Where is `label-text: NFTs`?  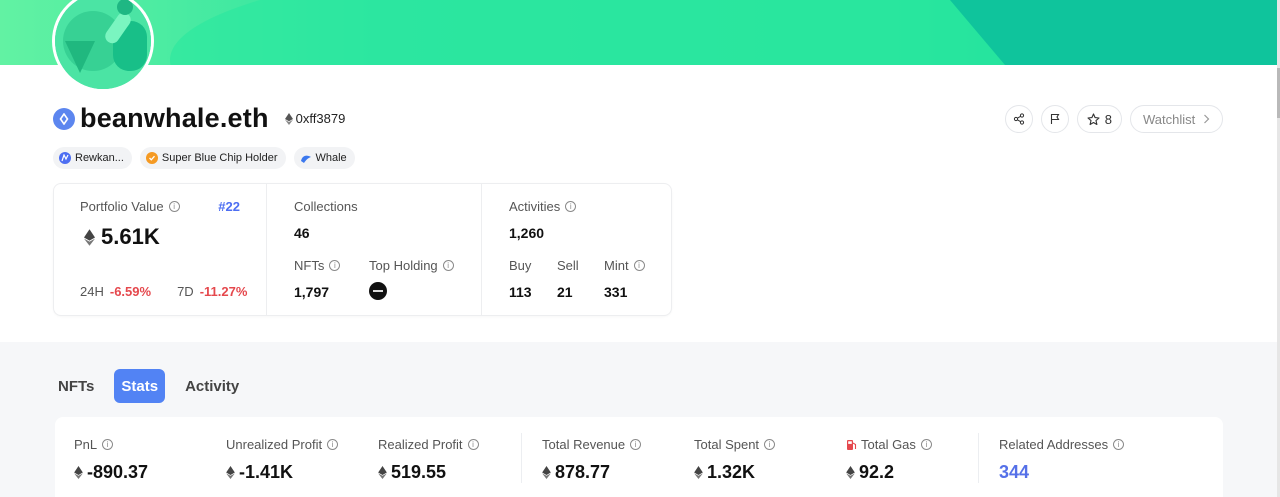
label-text: NFTs is located at coordinates (309, 265).